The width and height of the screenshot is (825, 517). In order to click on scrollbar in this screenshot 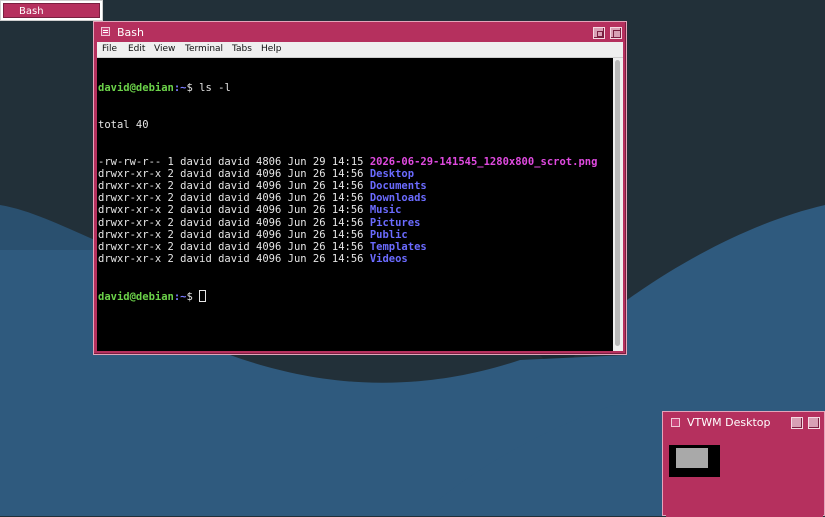, I will do `click(618, 204)`.